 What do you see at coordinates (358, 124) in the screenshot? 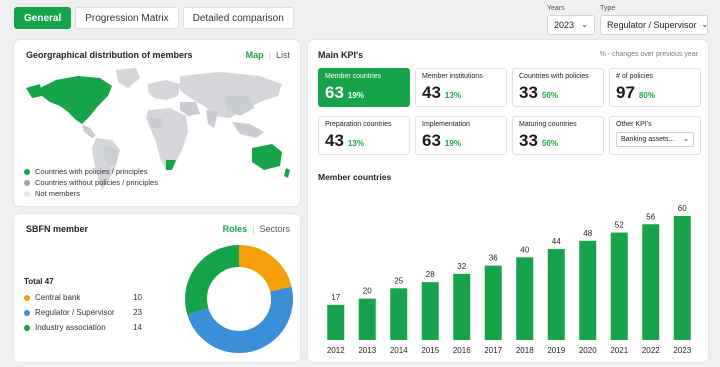
I see `kpi-label: Preparation countries` at bounding box center [358, 124].